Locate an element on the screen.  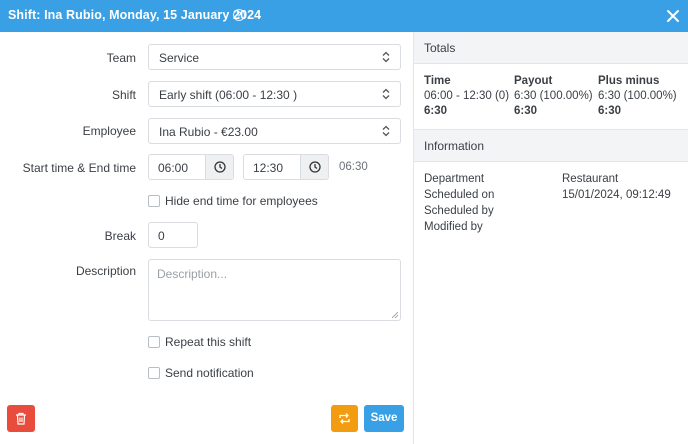
delete-button is located at coordinates (21, 418).